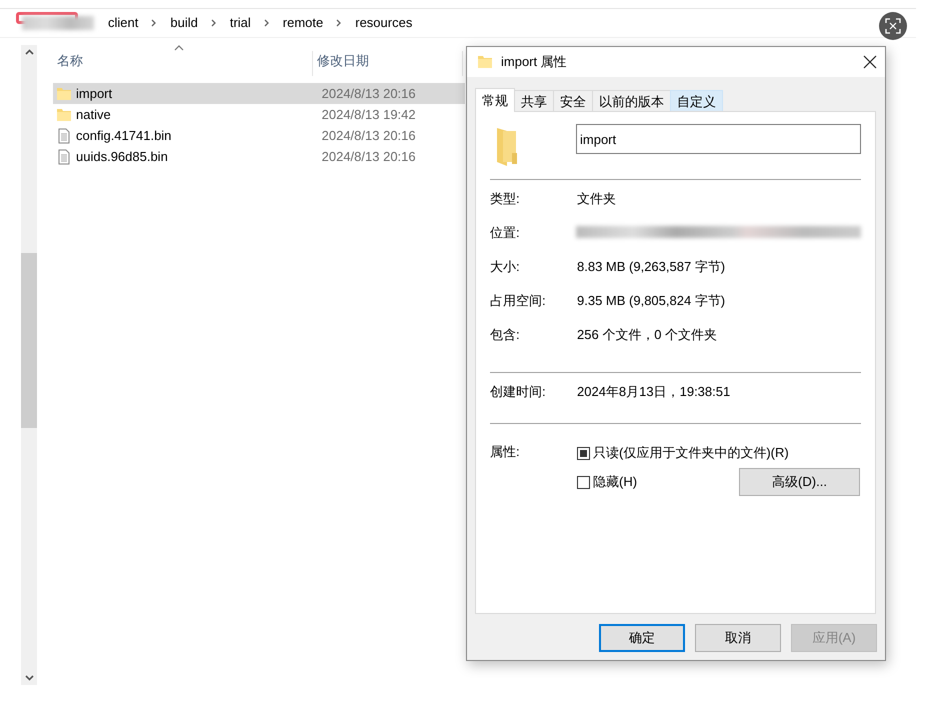 The image size is (930, 706). I want to click on scrollbar, so click(29, 365).